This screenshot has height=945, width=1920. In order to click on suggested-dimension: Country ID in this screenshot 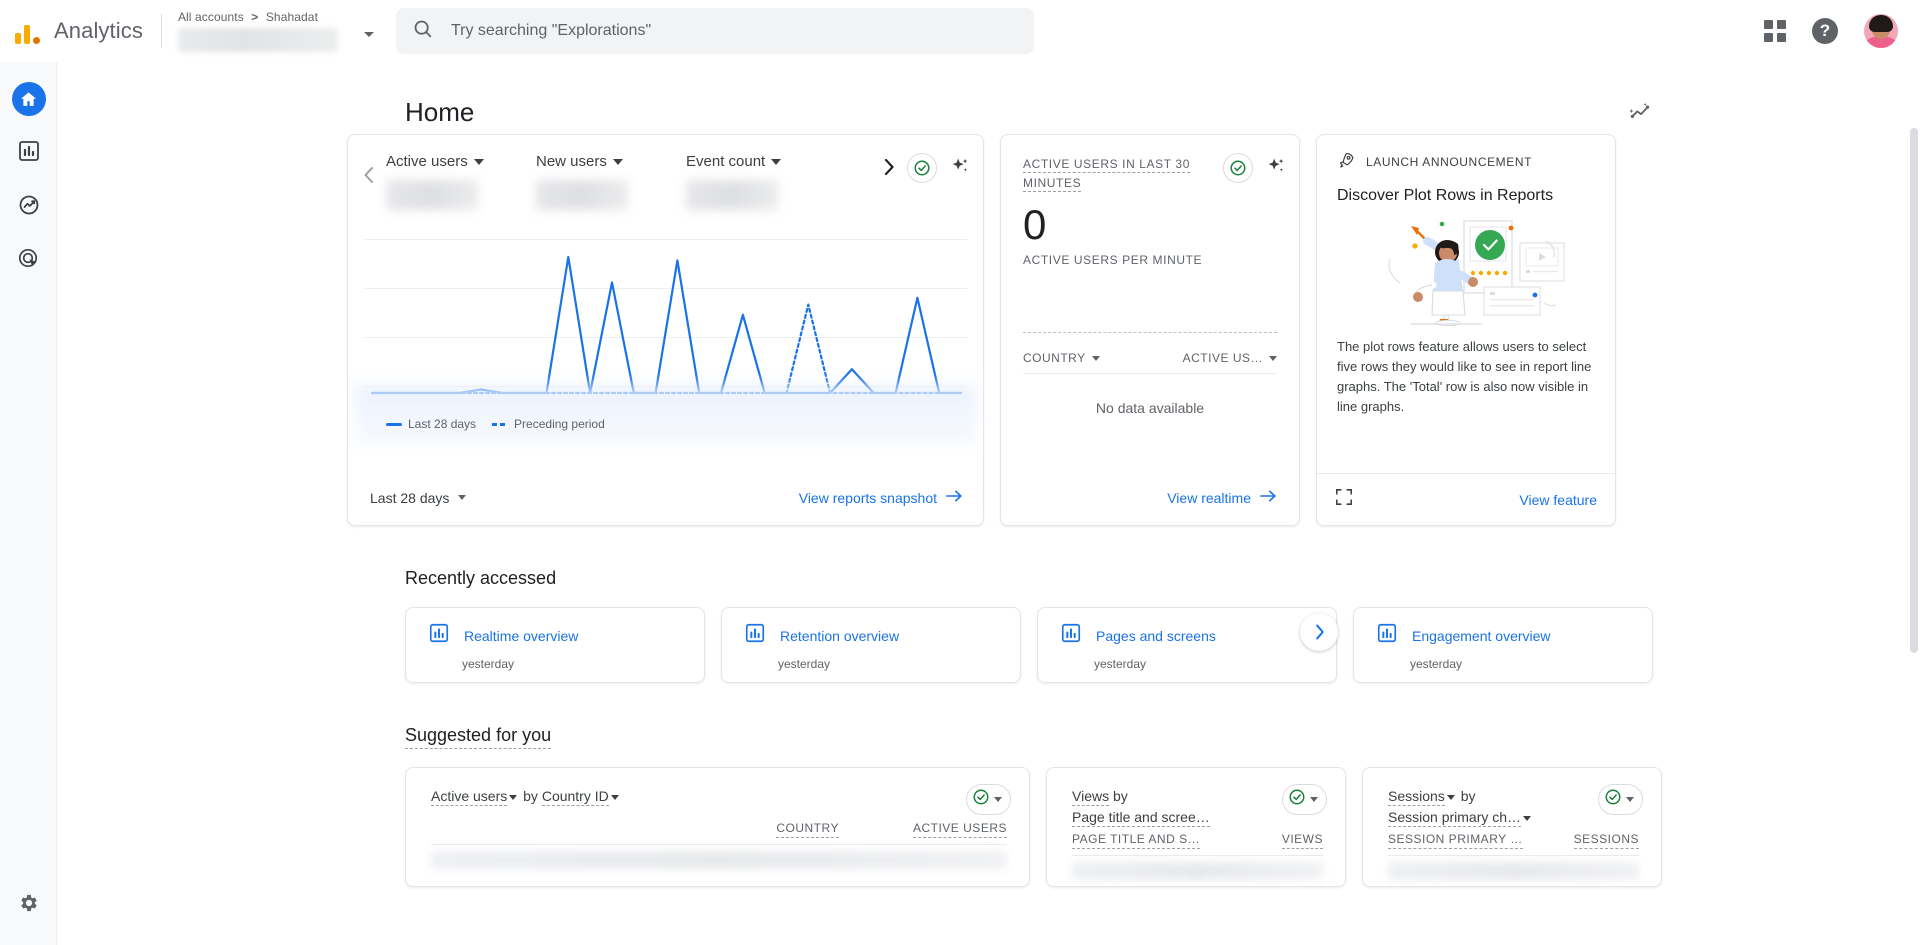, I will do `click(575, 797)`.